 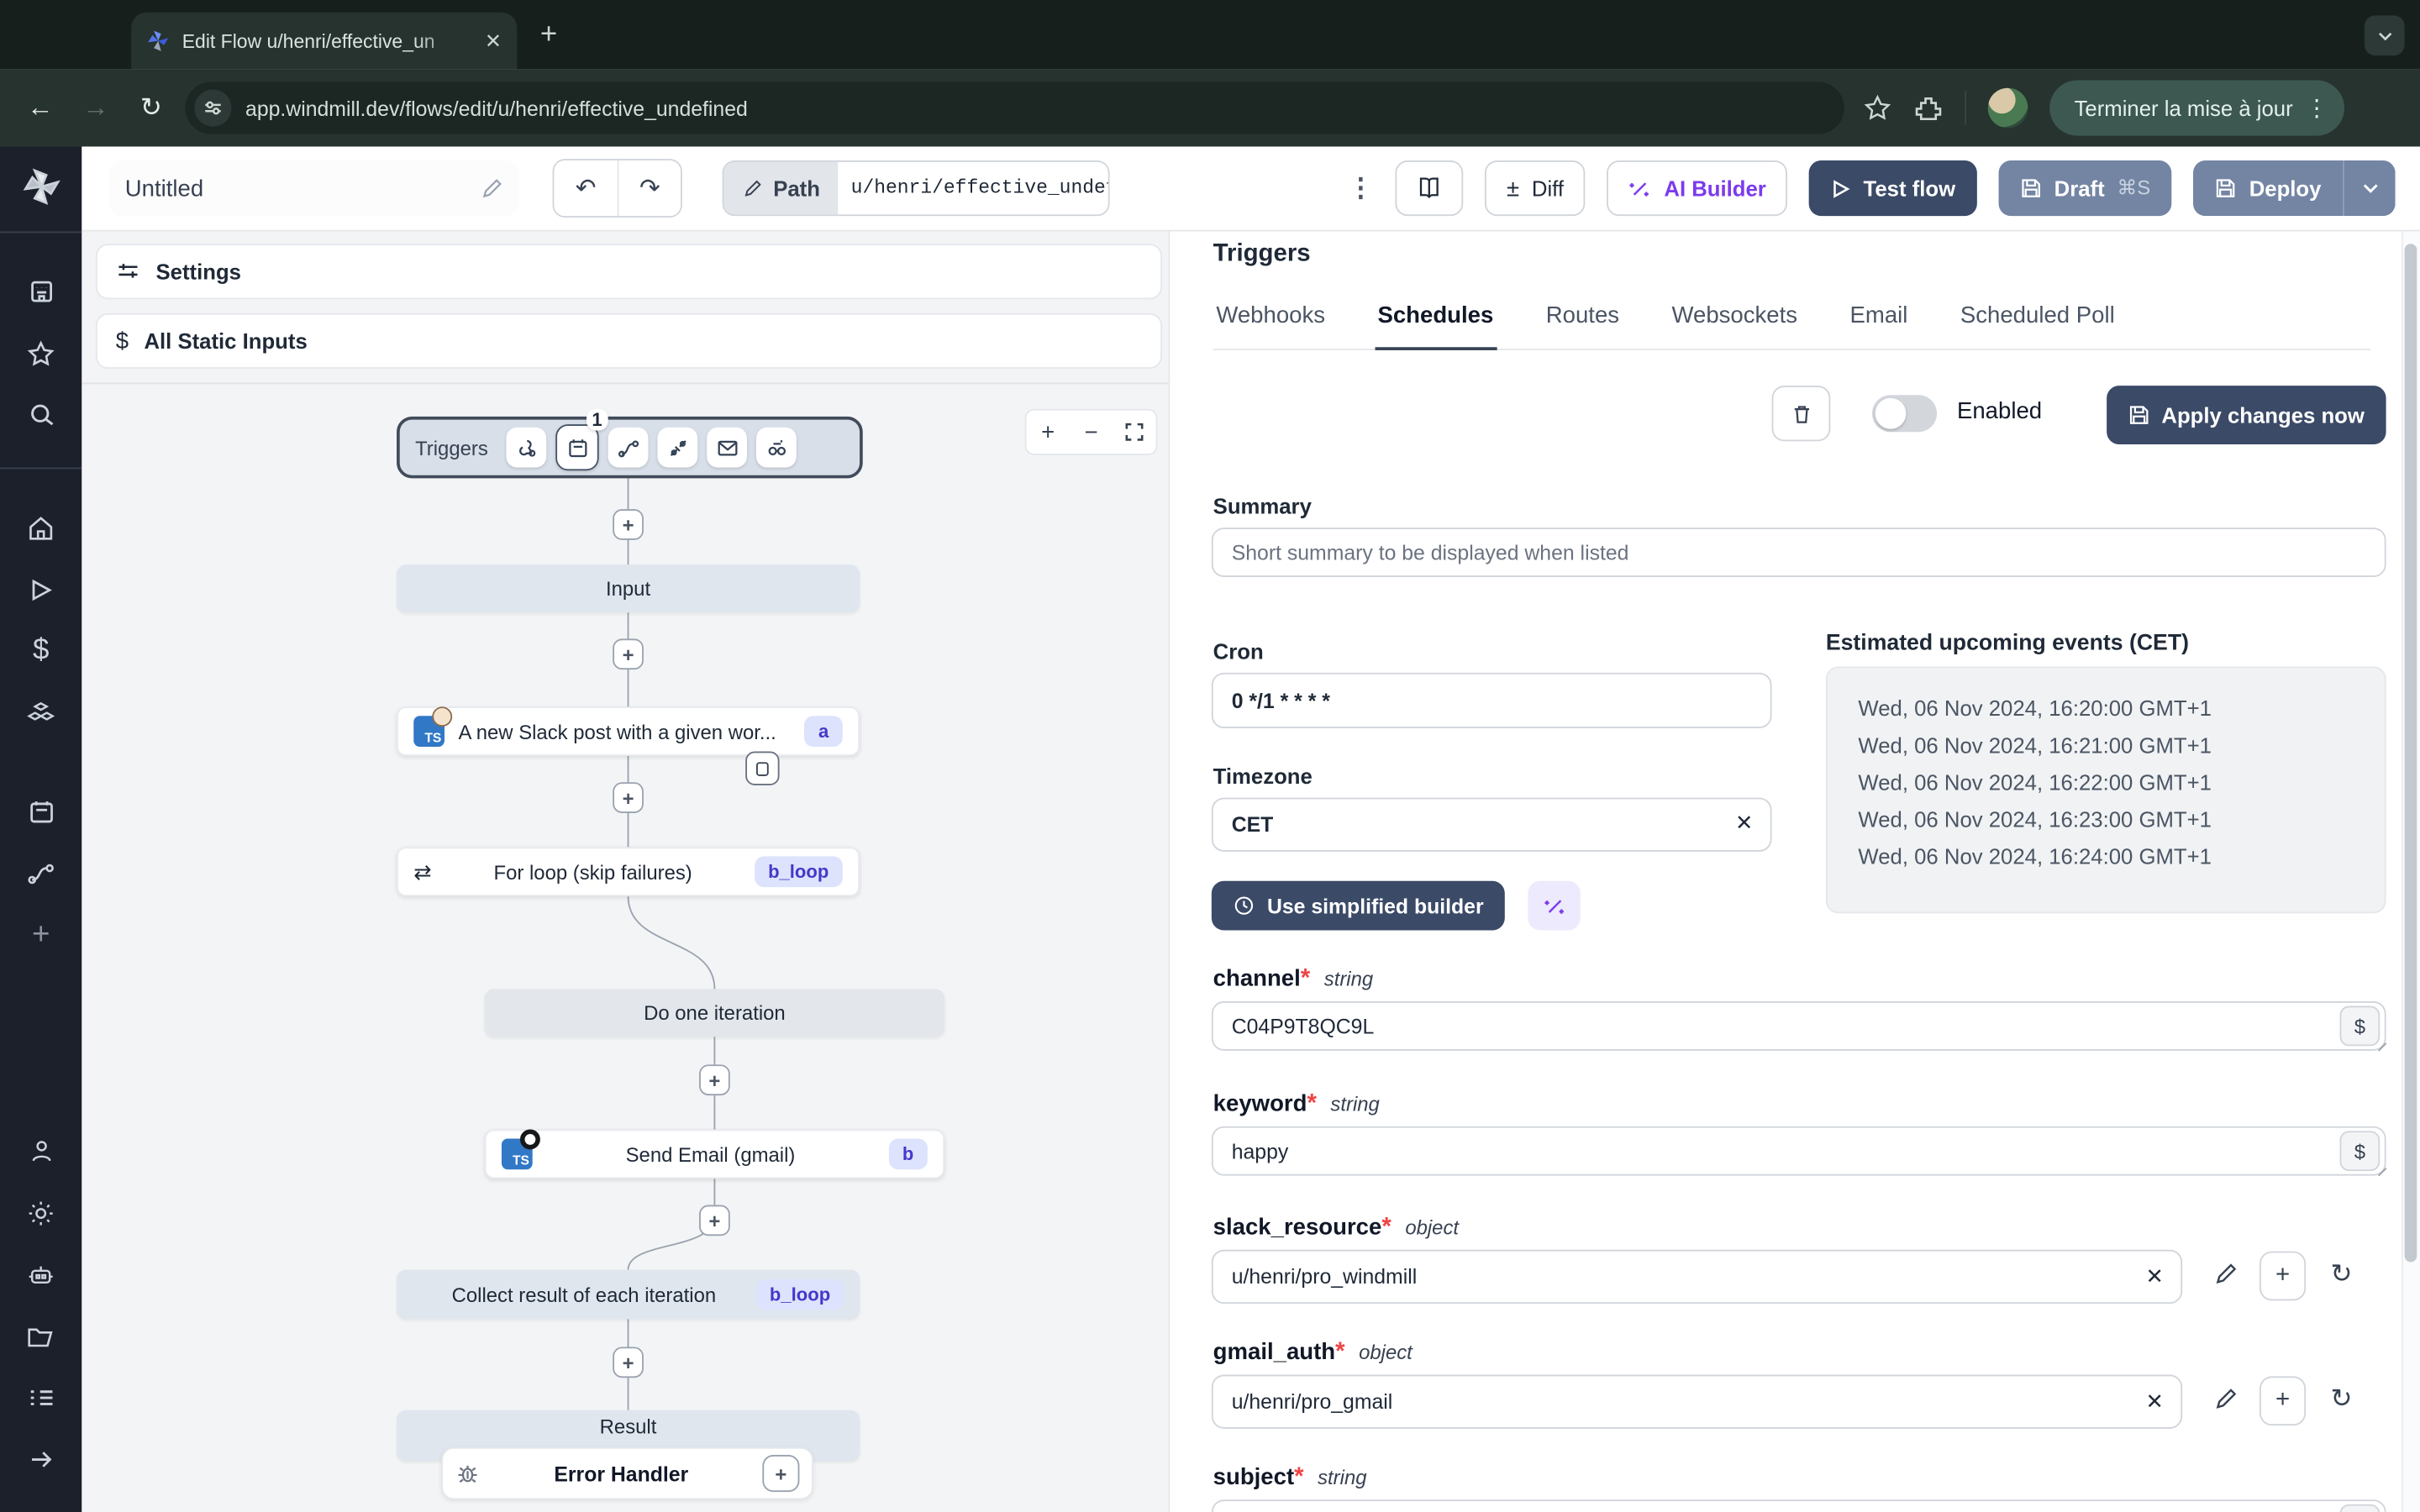 What do you see at coordinates (2369, 188) in the screenshot?
I see `deploy-dropdown-button` at bounding box center [2369, 188].